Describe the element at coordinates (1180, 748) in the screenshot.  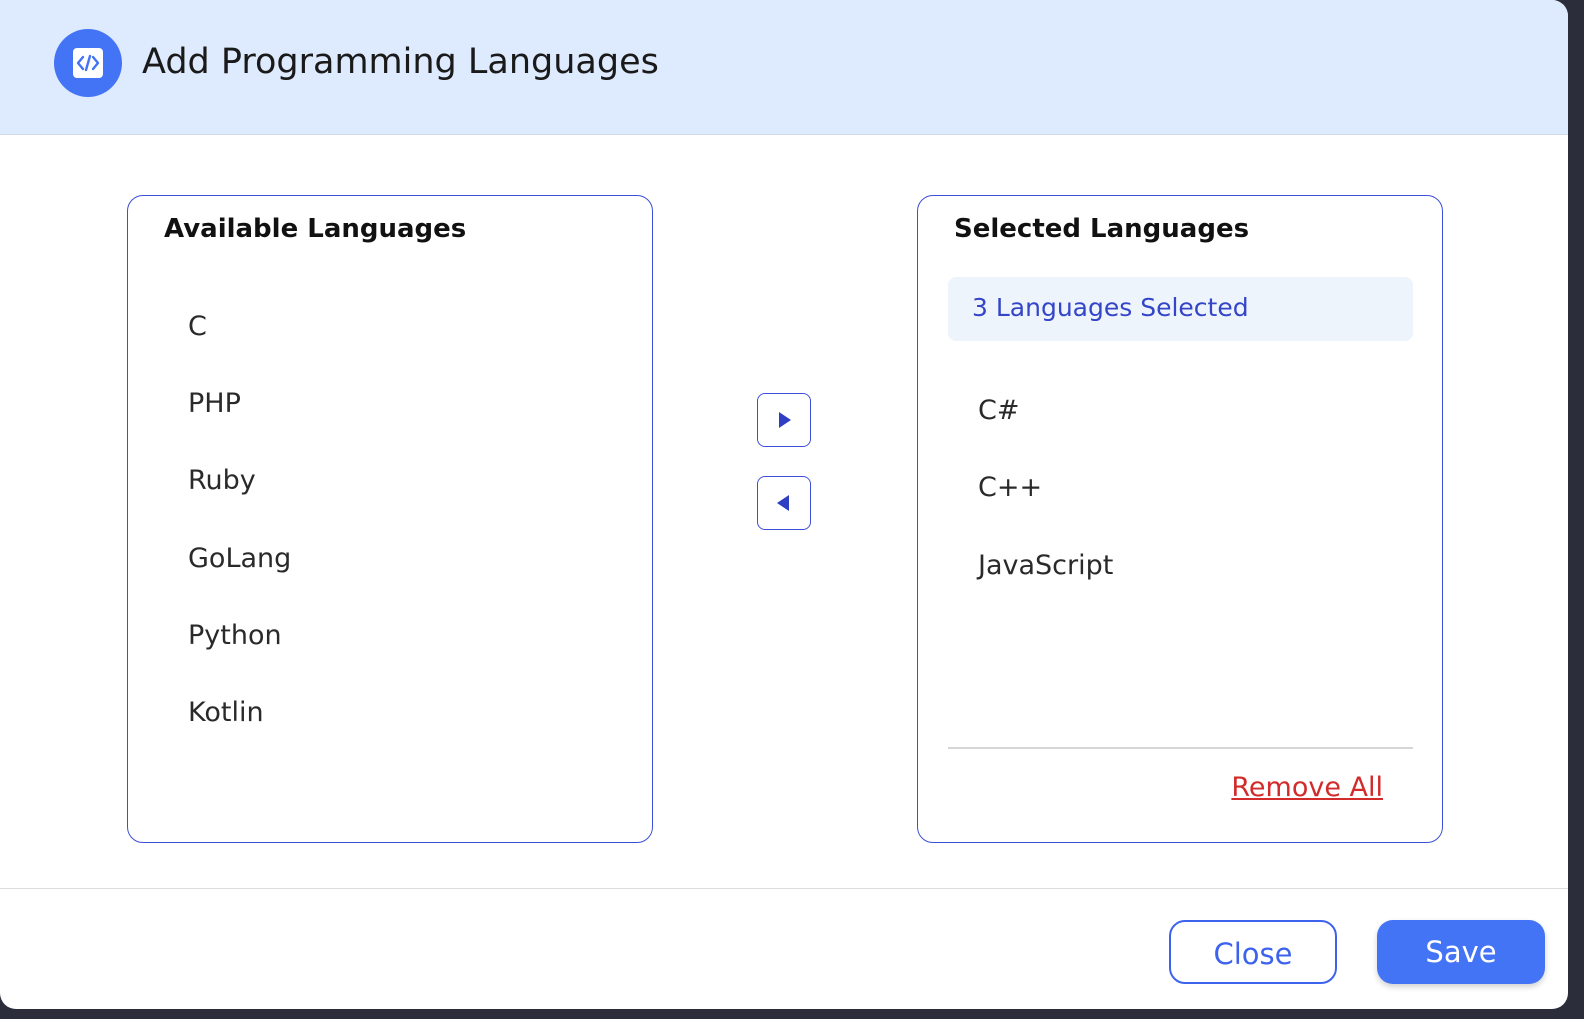
I see `panel-divider` at that location.